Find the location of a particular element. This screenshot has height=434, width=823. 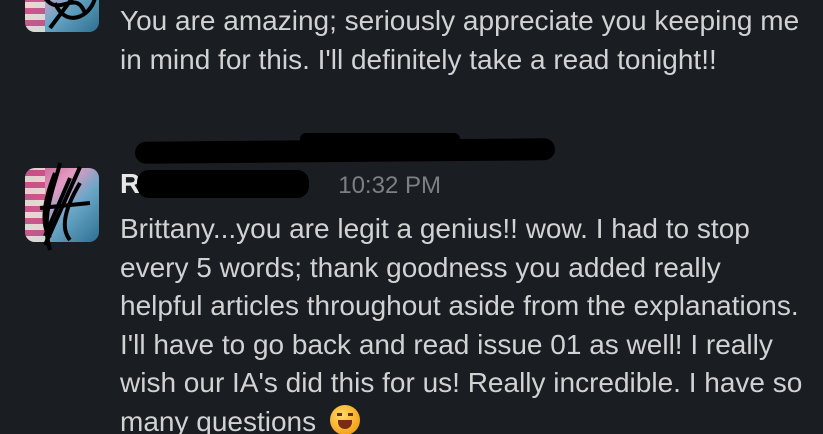

avatar is located at coordinates (62, 16).